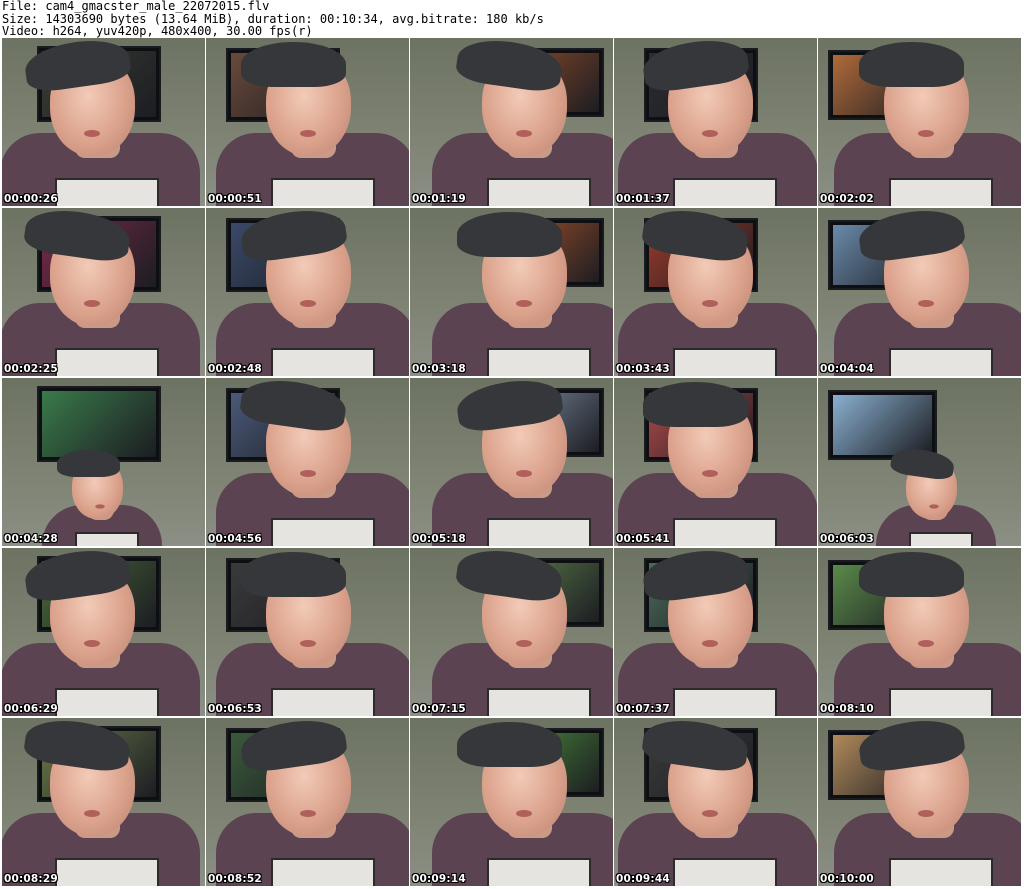  What do you see at coordinates (643, 369) in the screenshot?
I see `thumbnail-timestamp: 00:03:43` at bounding box center [643, 369].